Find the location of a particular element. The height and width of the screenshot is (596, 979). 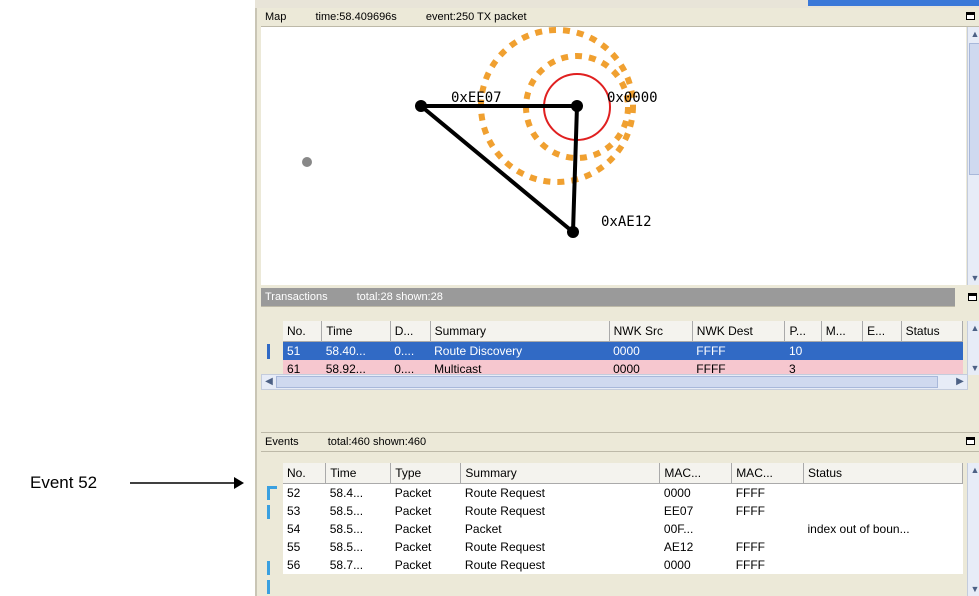

cell: AE12 is located at coordinates (678, 547).